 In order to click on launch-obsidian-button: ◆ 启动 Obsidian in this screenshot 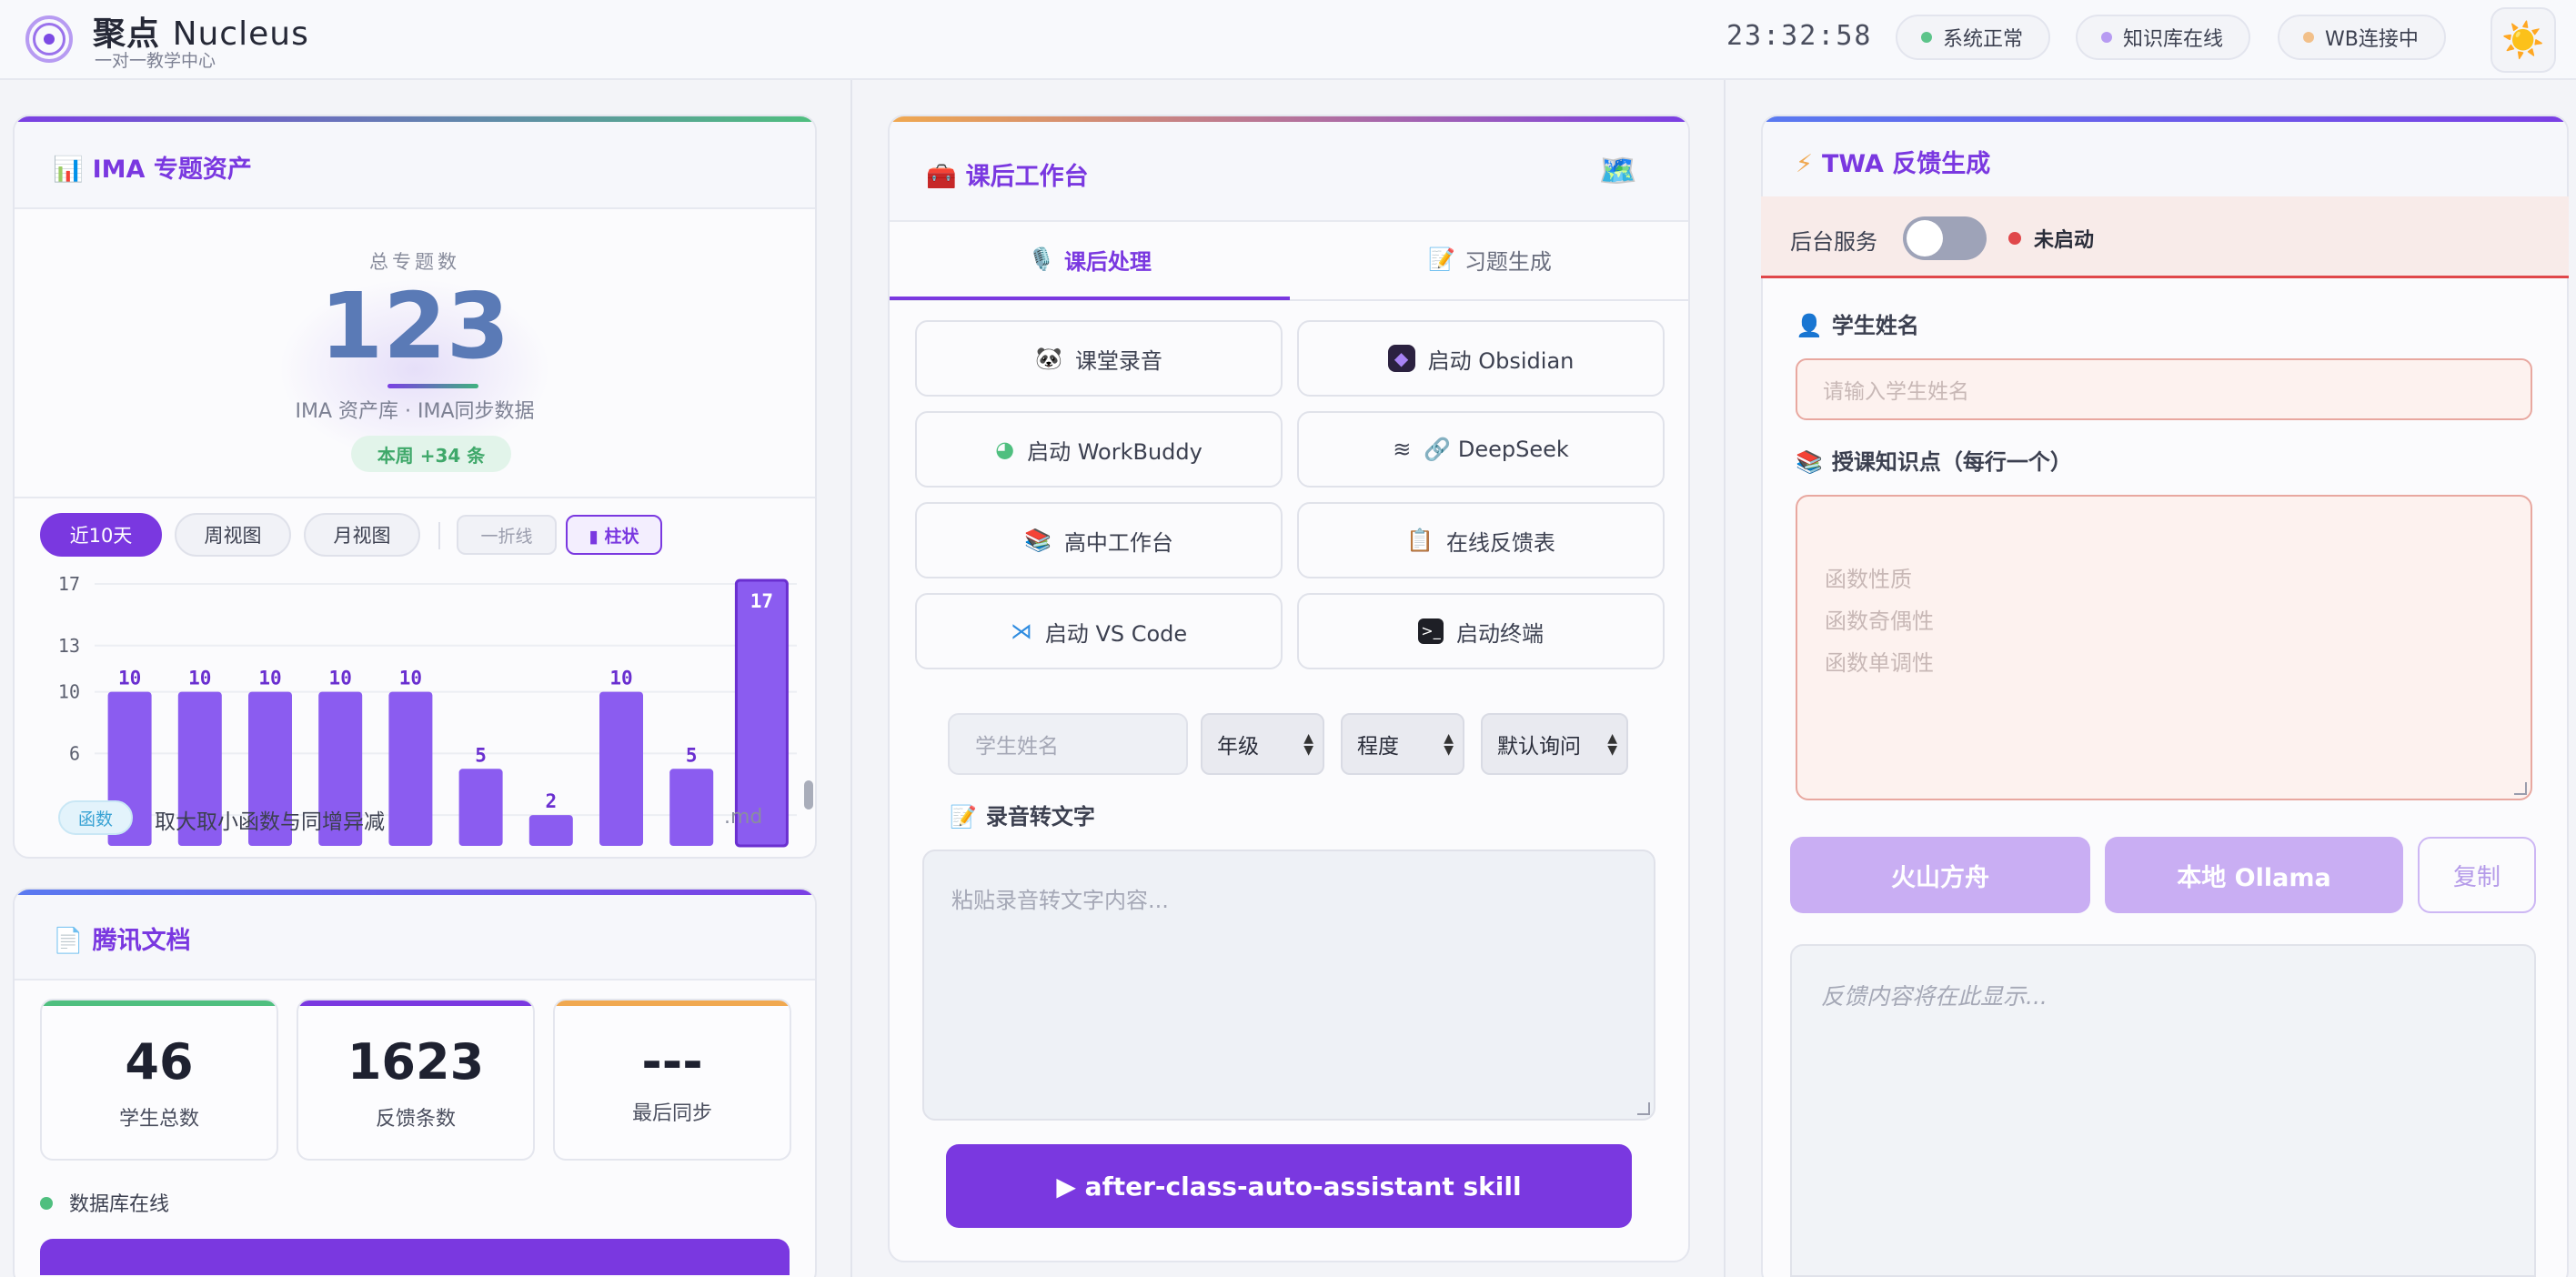, I will do `click(1481, 358)`.